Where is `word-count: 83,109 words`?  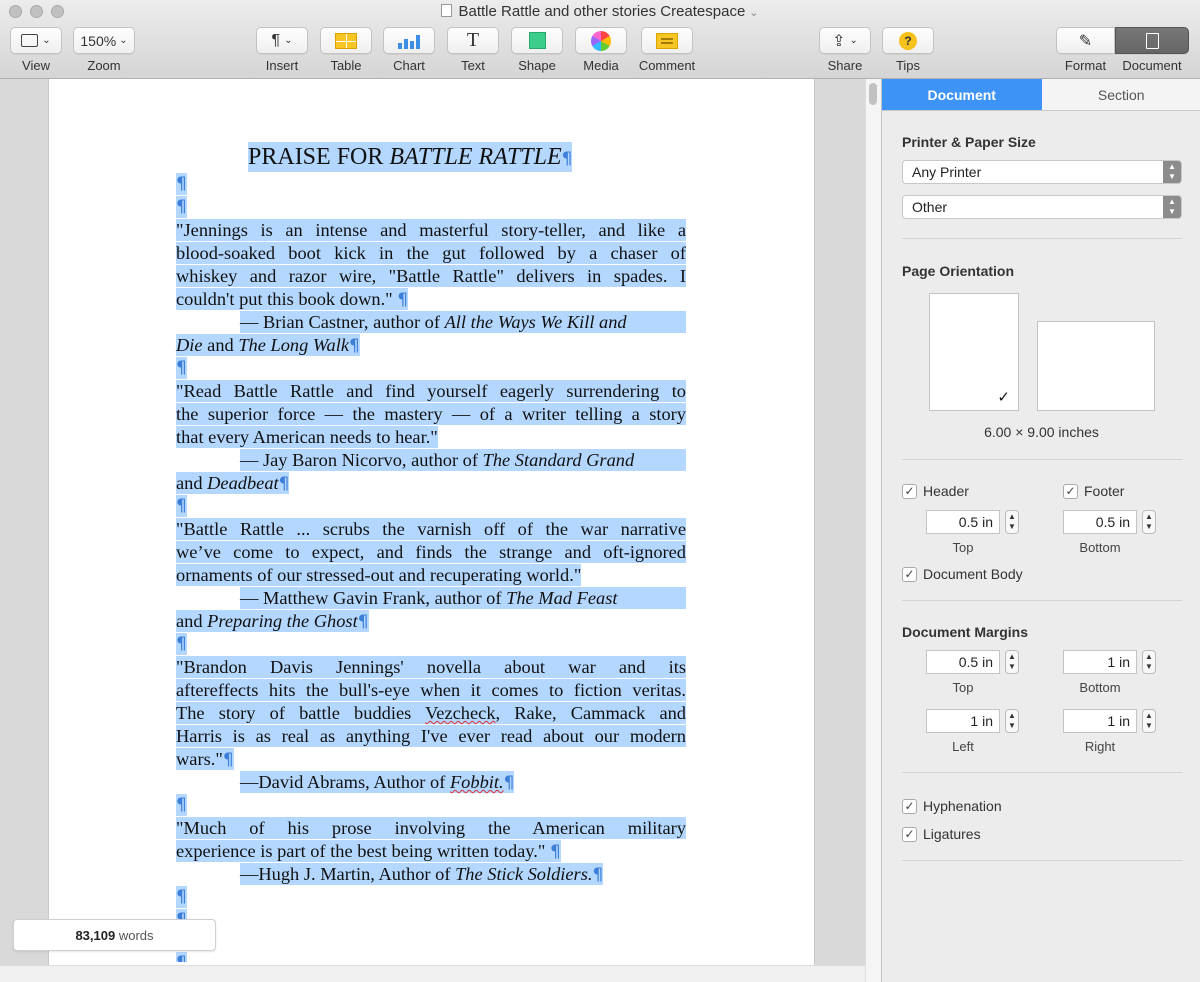
word-count: 83,109 words is located at coordinates (114, 935).